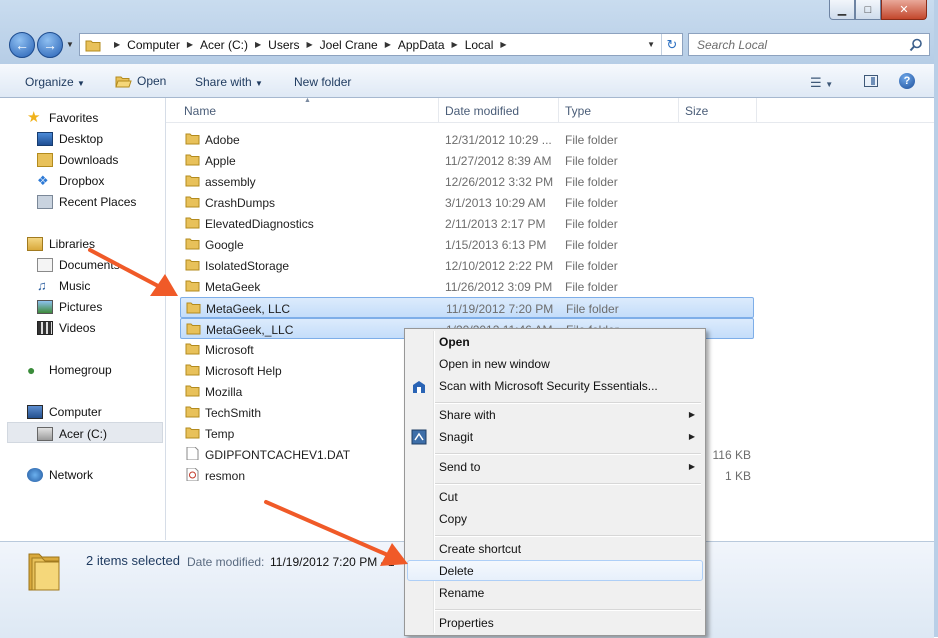  I want to click on file-row: Adobe 12/31/2012 10:29 ... File folder, so click(467, 139).